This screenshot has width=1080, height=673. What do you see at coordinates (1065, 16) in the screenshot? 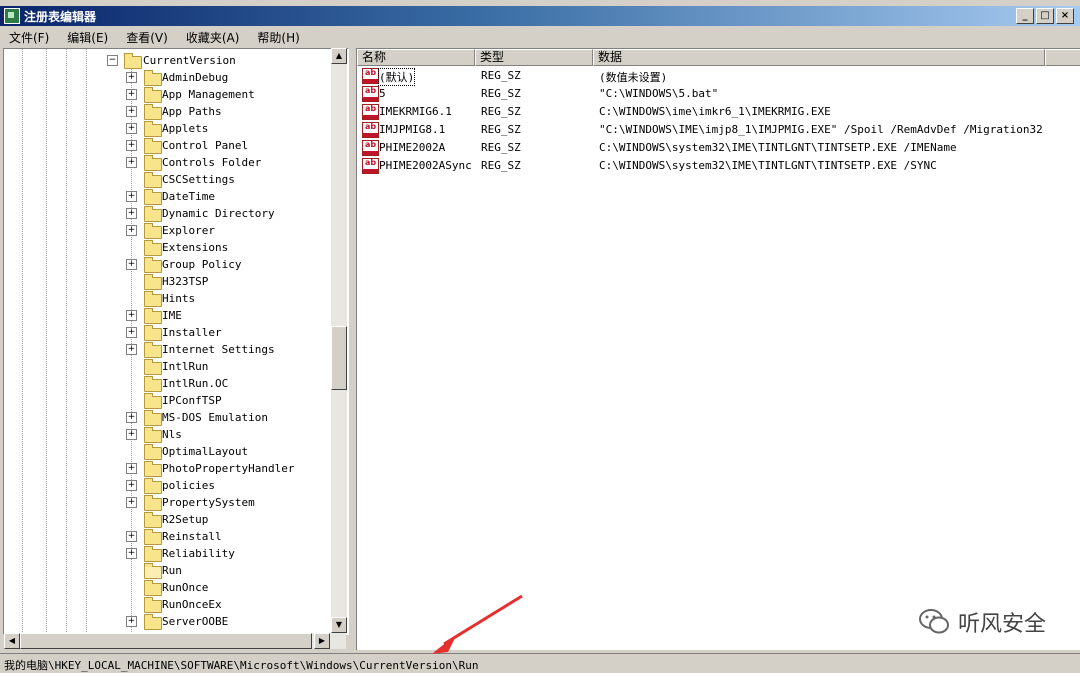
I see `close-button: ×` at bounding box center [1065, 16].